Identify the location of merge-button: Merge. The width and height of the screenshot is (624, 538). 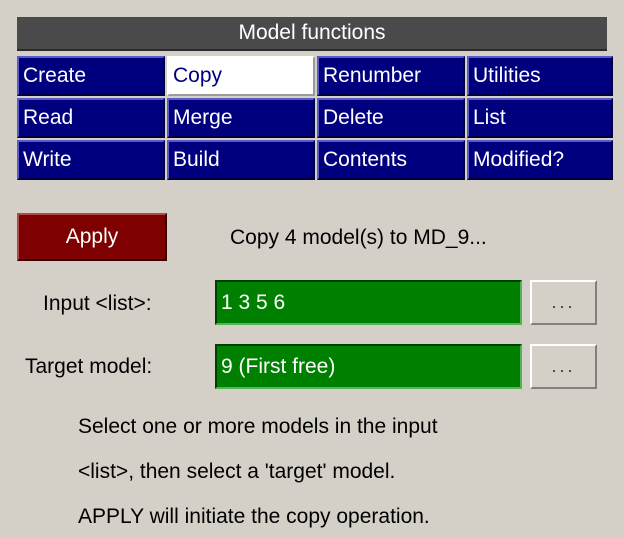
(241, 118).